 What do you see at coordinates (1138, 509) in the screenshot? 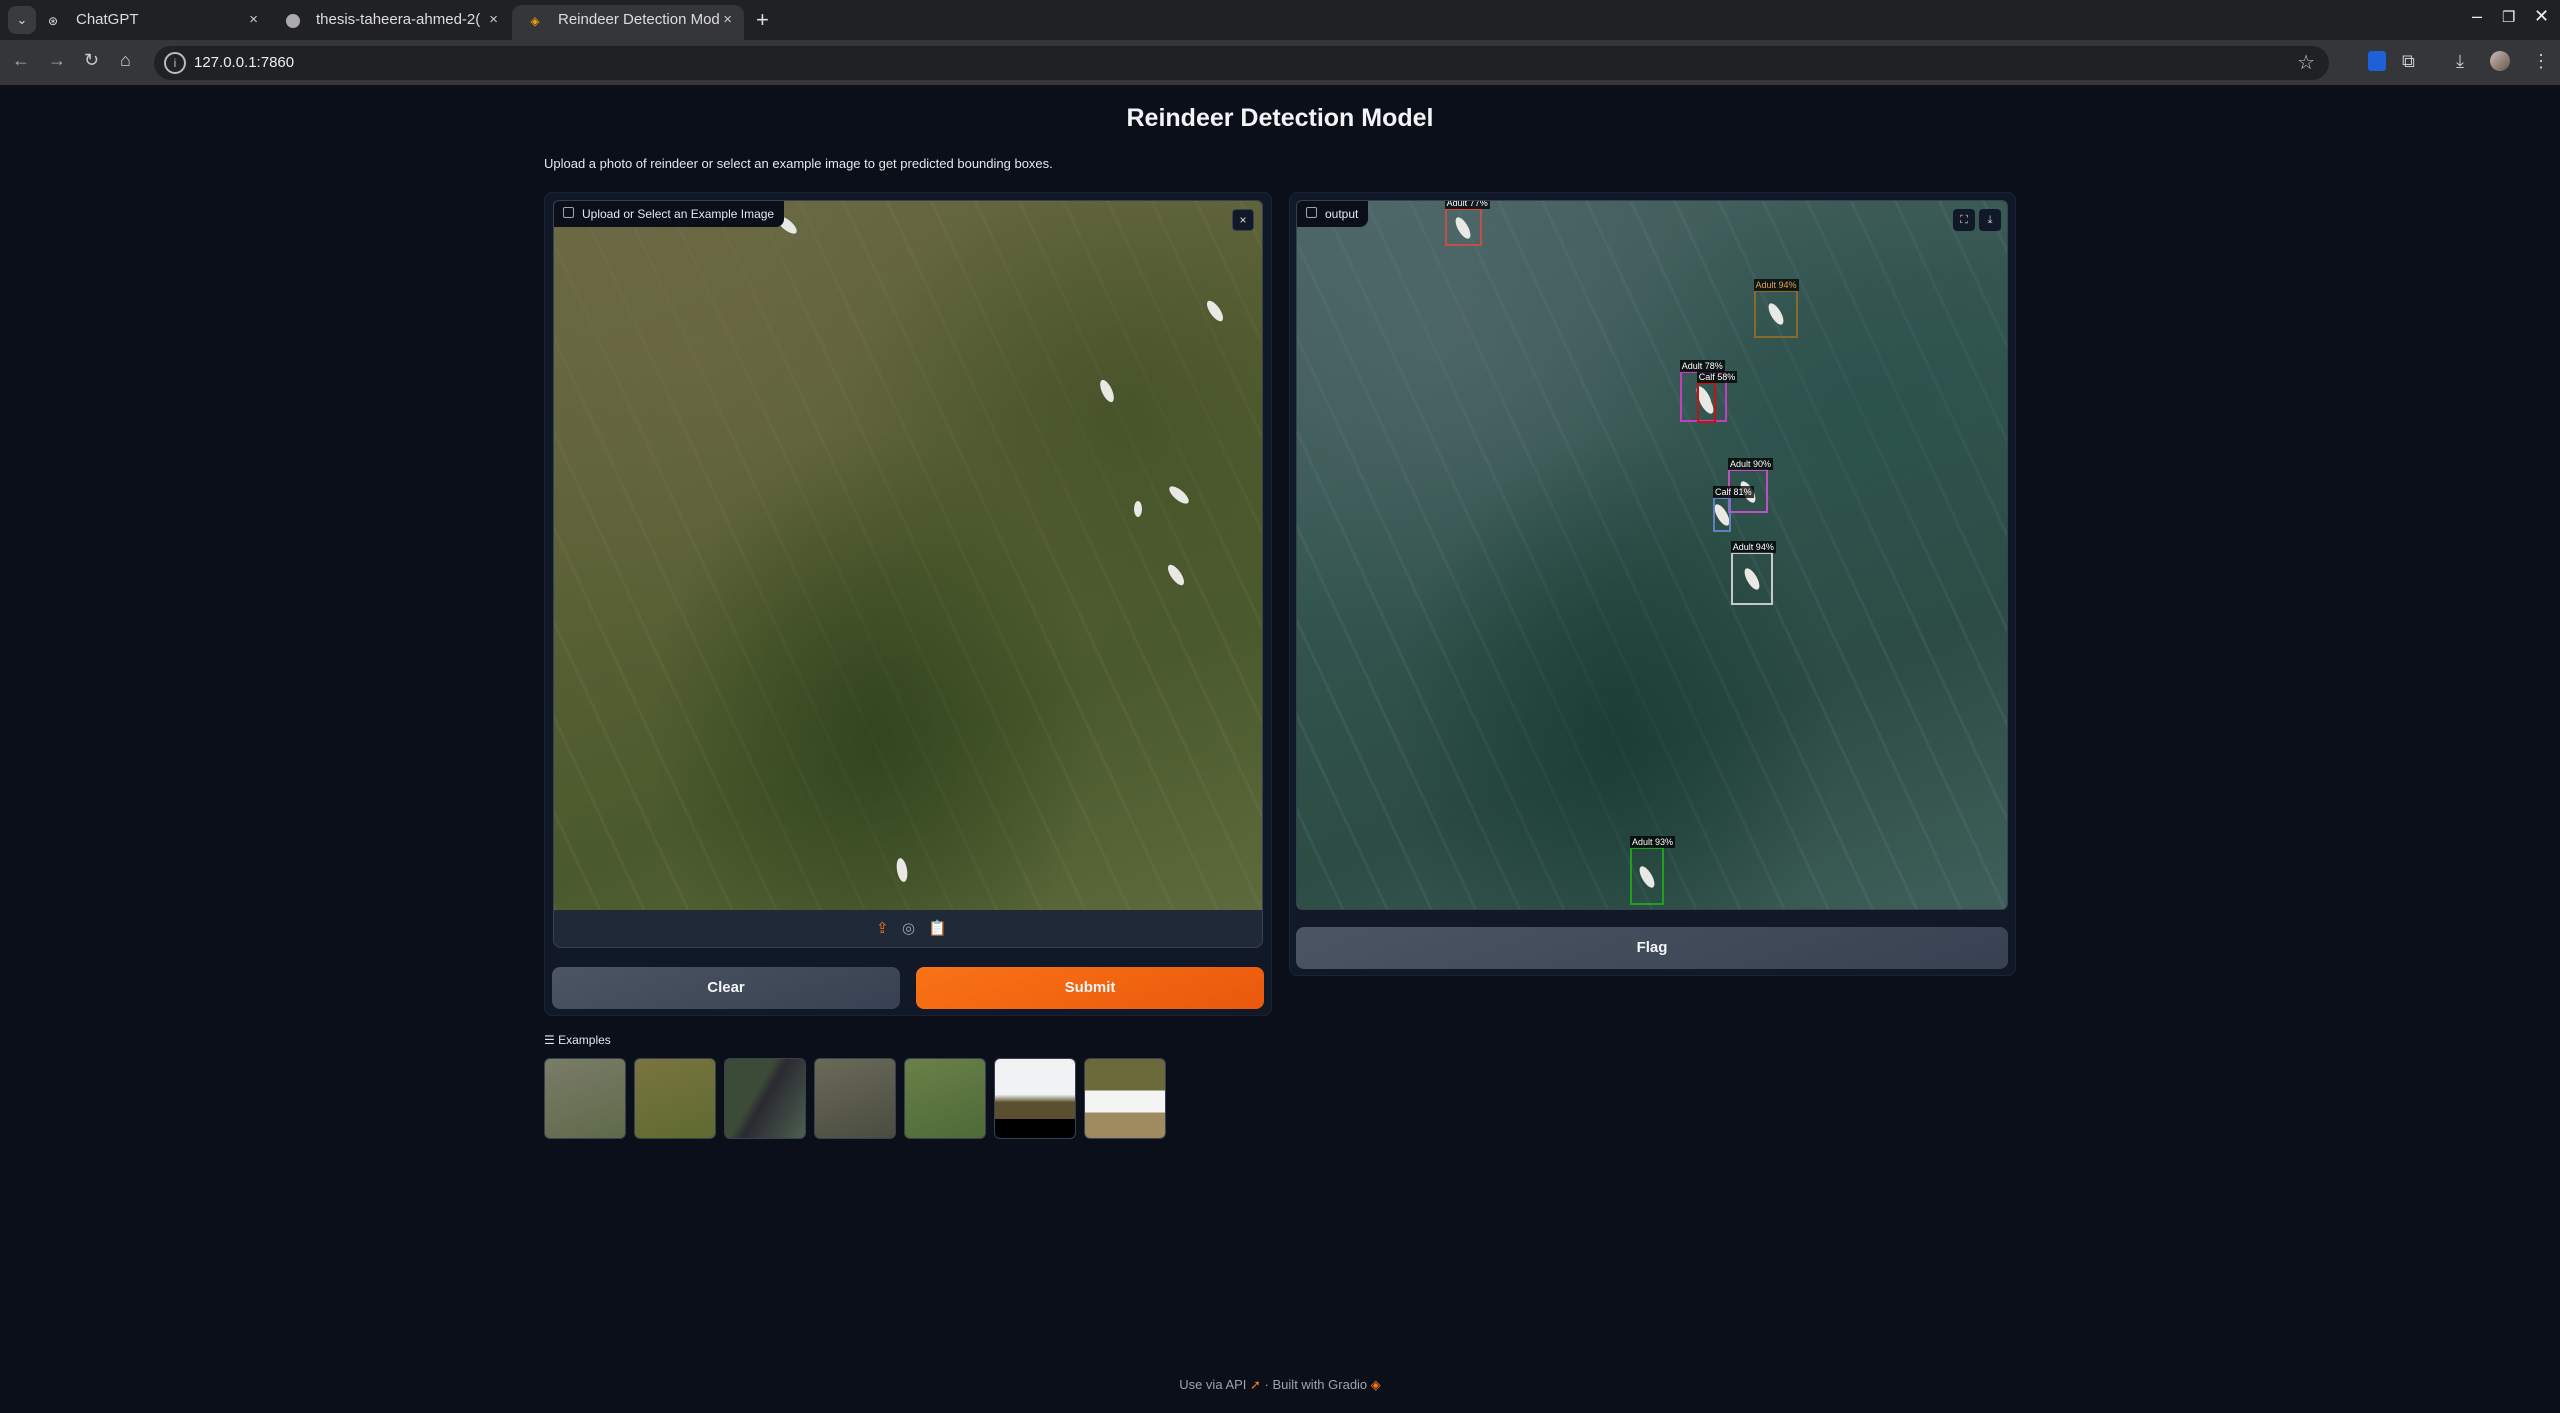
I see `reindeer` at bounding box center [1138, 509].